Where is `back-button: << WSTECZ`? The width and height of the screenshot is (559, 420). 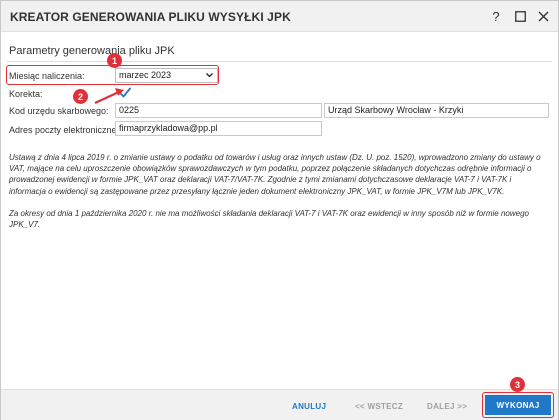
back-button: << WSTECZ is located at coordinates (379, 406).